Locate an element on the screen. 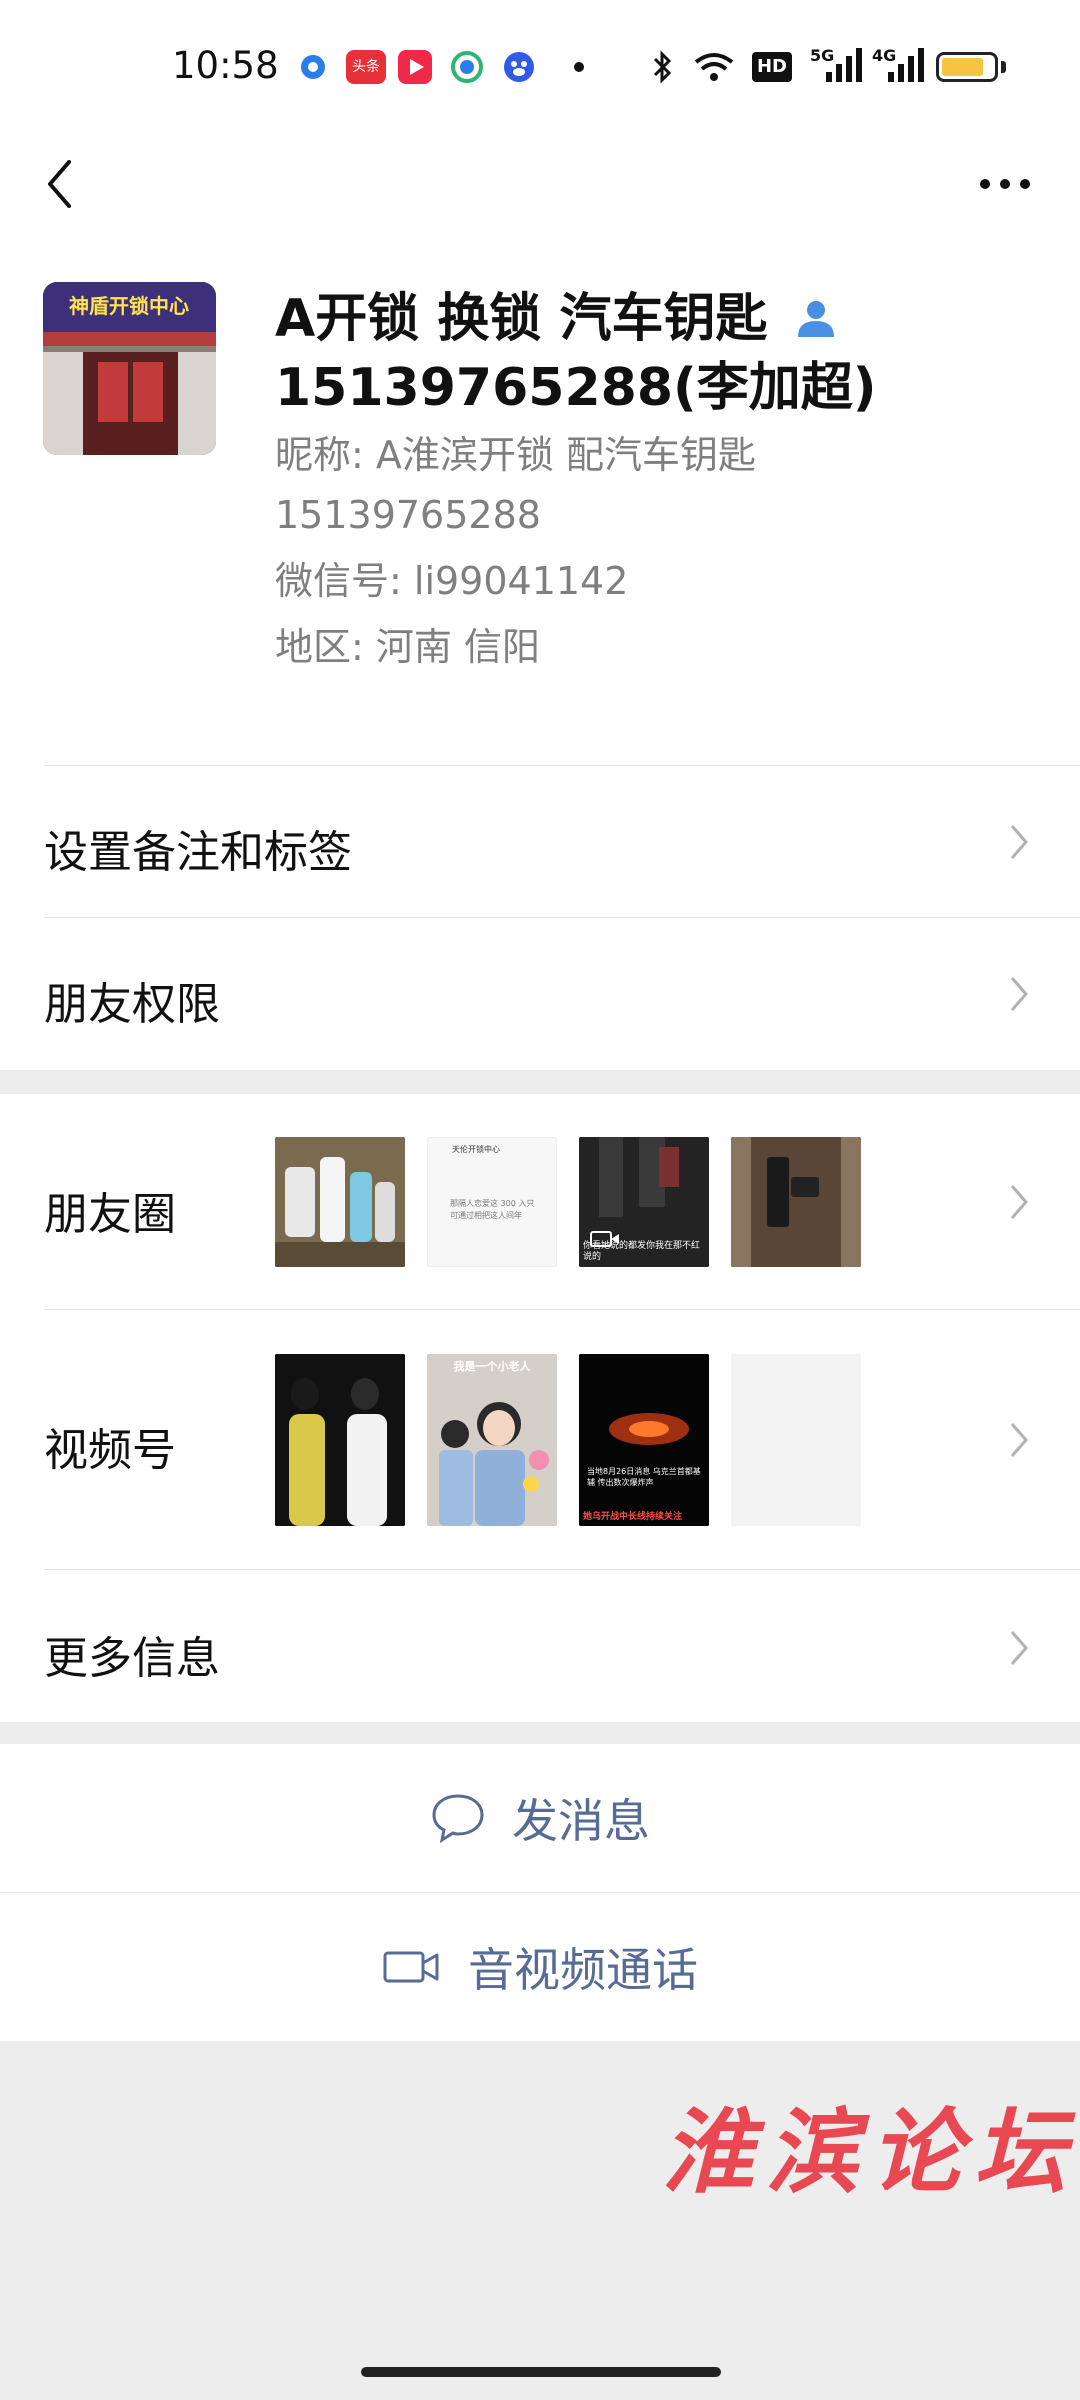 The height and width of the screenshot is (2400, 1080). hd-icon: HD is located at coordinates (772, 67).